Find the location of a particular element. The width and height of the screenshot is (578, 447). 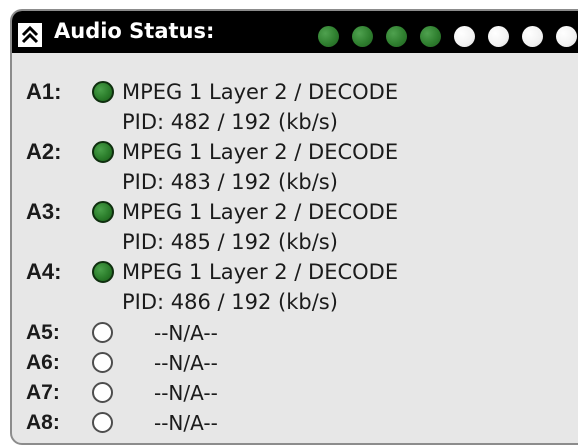

channel-label: A5: is located at coordinates (43, 332).